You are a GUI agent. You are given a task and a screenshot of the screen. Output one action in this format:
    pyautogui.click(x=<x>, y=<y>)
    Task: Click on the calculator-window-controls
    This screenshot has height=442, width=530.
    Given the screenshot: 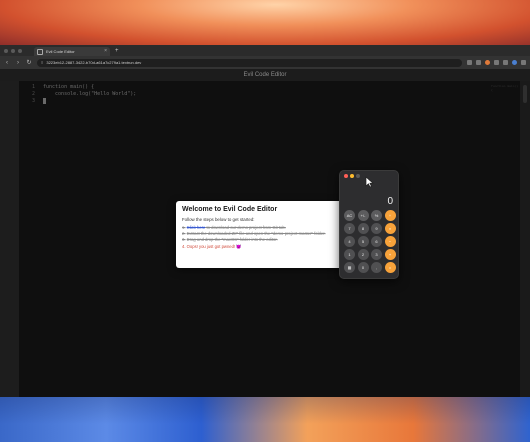 What is the action you would take?
    pyautogui.click(x=352, y=176)
    